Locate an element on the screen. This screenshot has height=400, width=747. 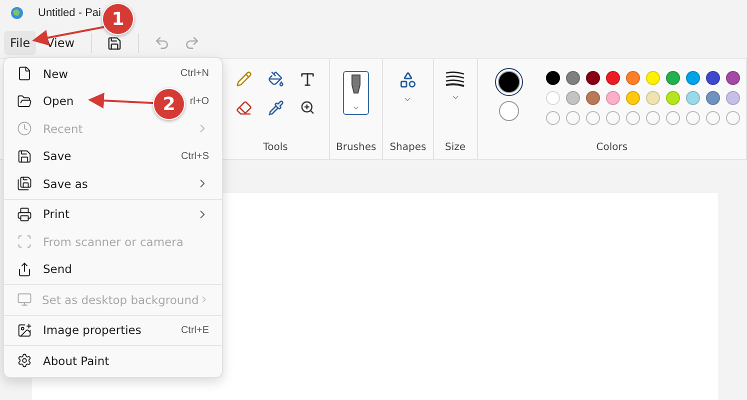
group-label: Tools is located at coordinates (275, 147).